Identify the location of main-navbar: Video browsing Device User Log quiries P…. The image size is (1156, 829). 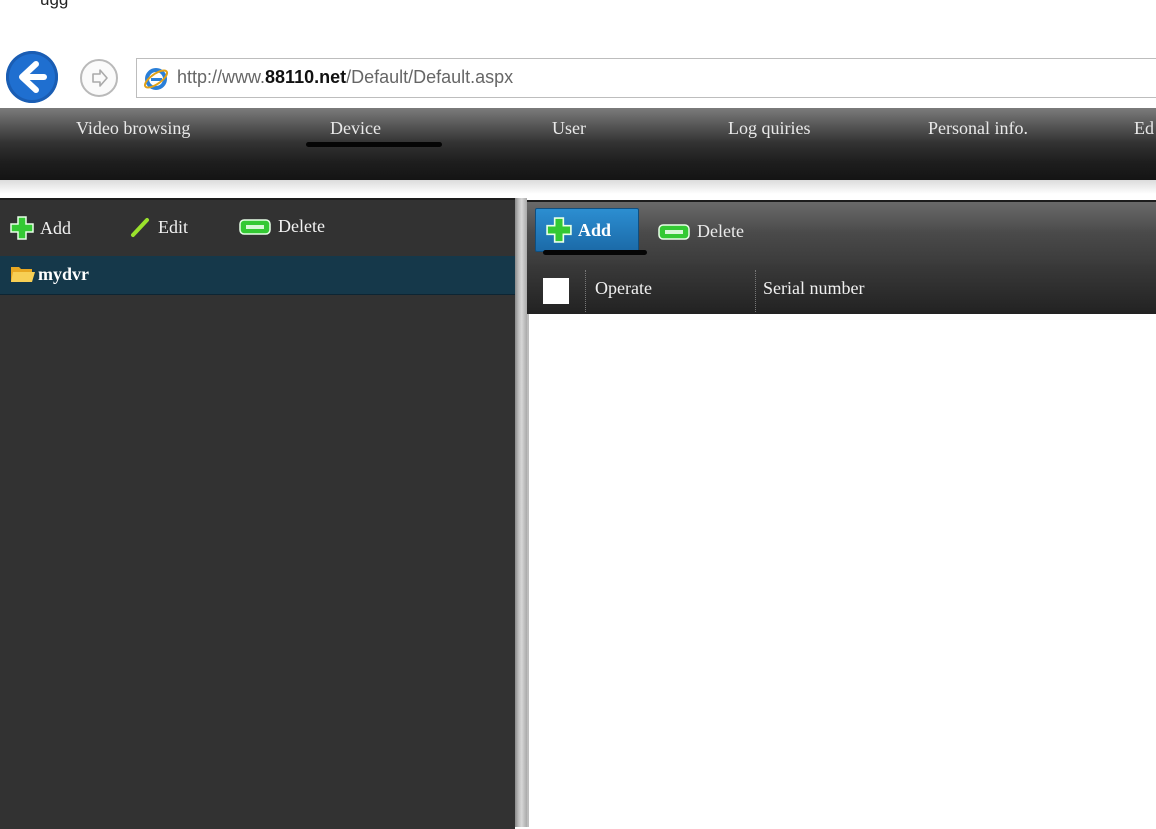
(578, 144).